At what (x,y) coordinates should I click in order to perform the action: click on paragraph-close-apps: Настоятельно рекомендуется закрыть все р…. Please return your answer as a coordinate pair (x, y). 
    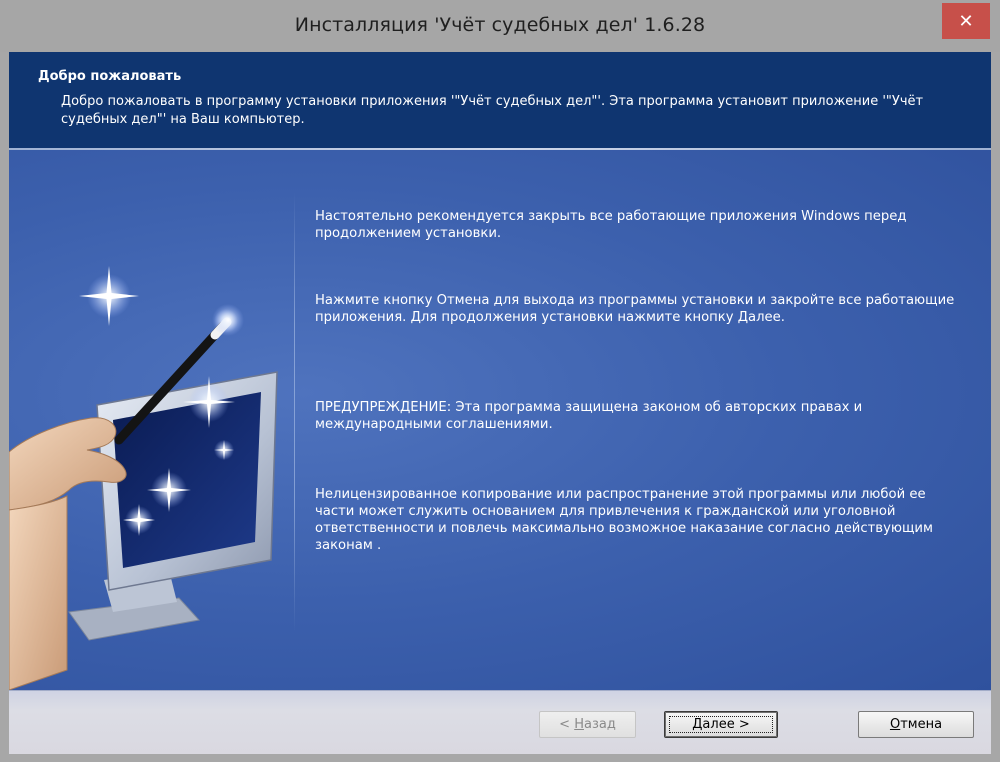
    Looking at the image, I should click on (611, 225).